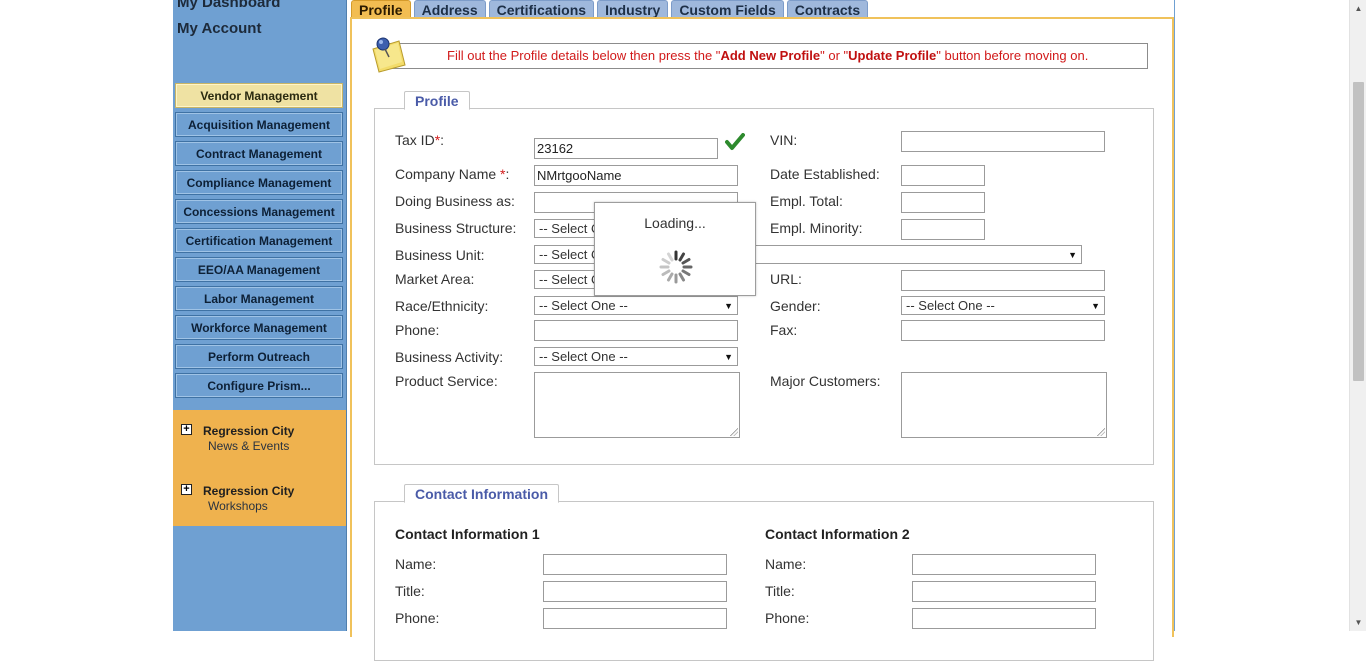 The image size is (1366, 661). What do you see at coordinates (943, 202) in the screenshot?
I see `empl-total-input` at bounding box center [943, 202].